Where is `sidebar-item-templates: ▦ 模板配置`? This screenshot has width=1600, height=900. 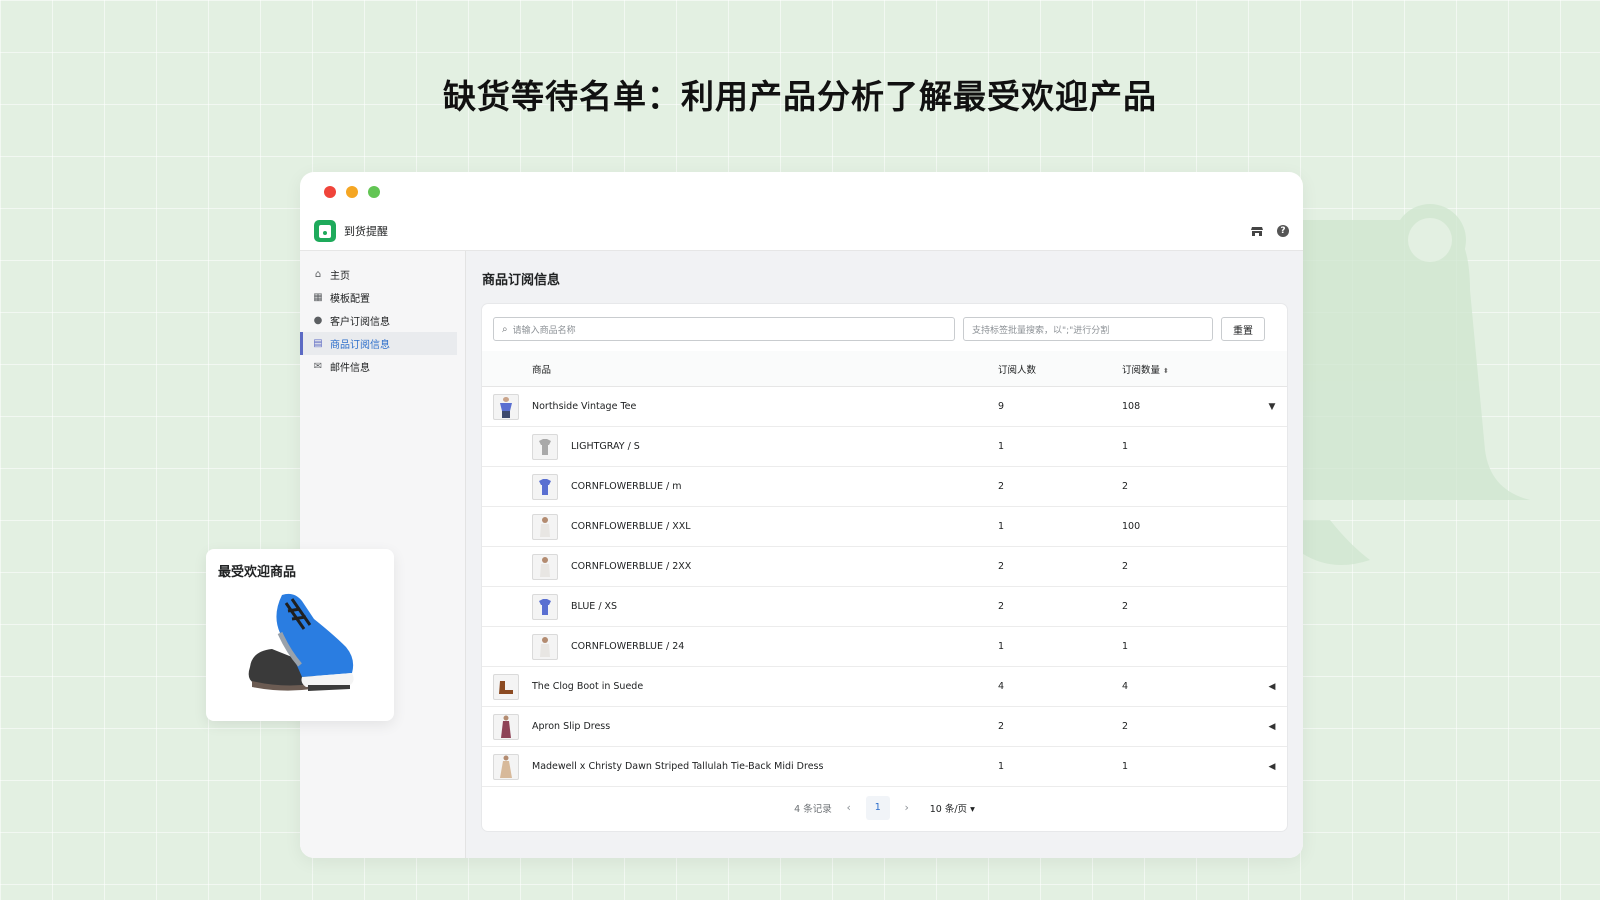
sidebar-item-templates: ▦ 模板配置 is located at coordinates (378, 297).